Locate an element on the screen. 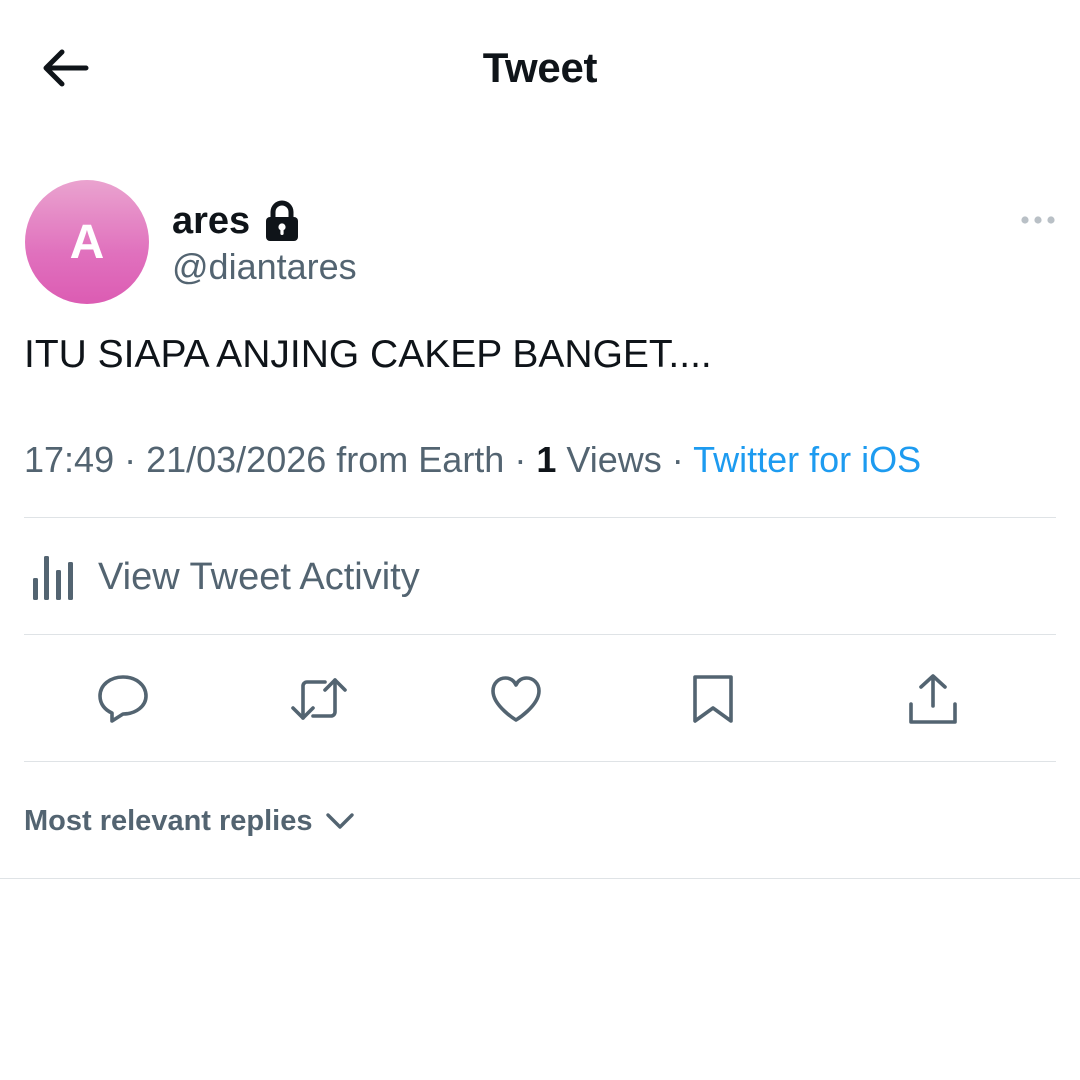 This screenshot has width=1080, height=1080. display-name: ares is located at coordinates (211, 221).